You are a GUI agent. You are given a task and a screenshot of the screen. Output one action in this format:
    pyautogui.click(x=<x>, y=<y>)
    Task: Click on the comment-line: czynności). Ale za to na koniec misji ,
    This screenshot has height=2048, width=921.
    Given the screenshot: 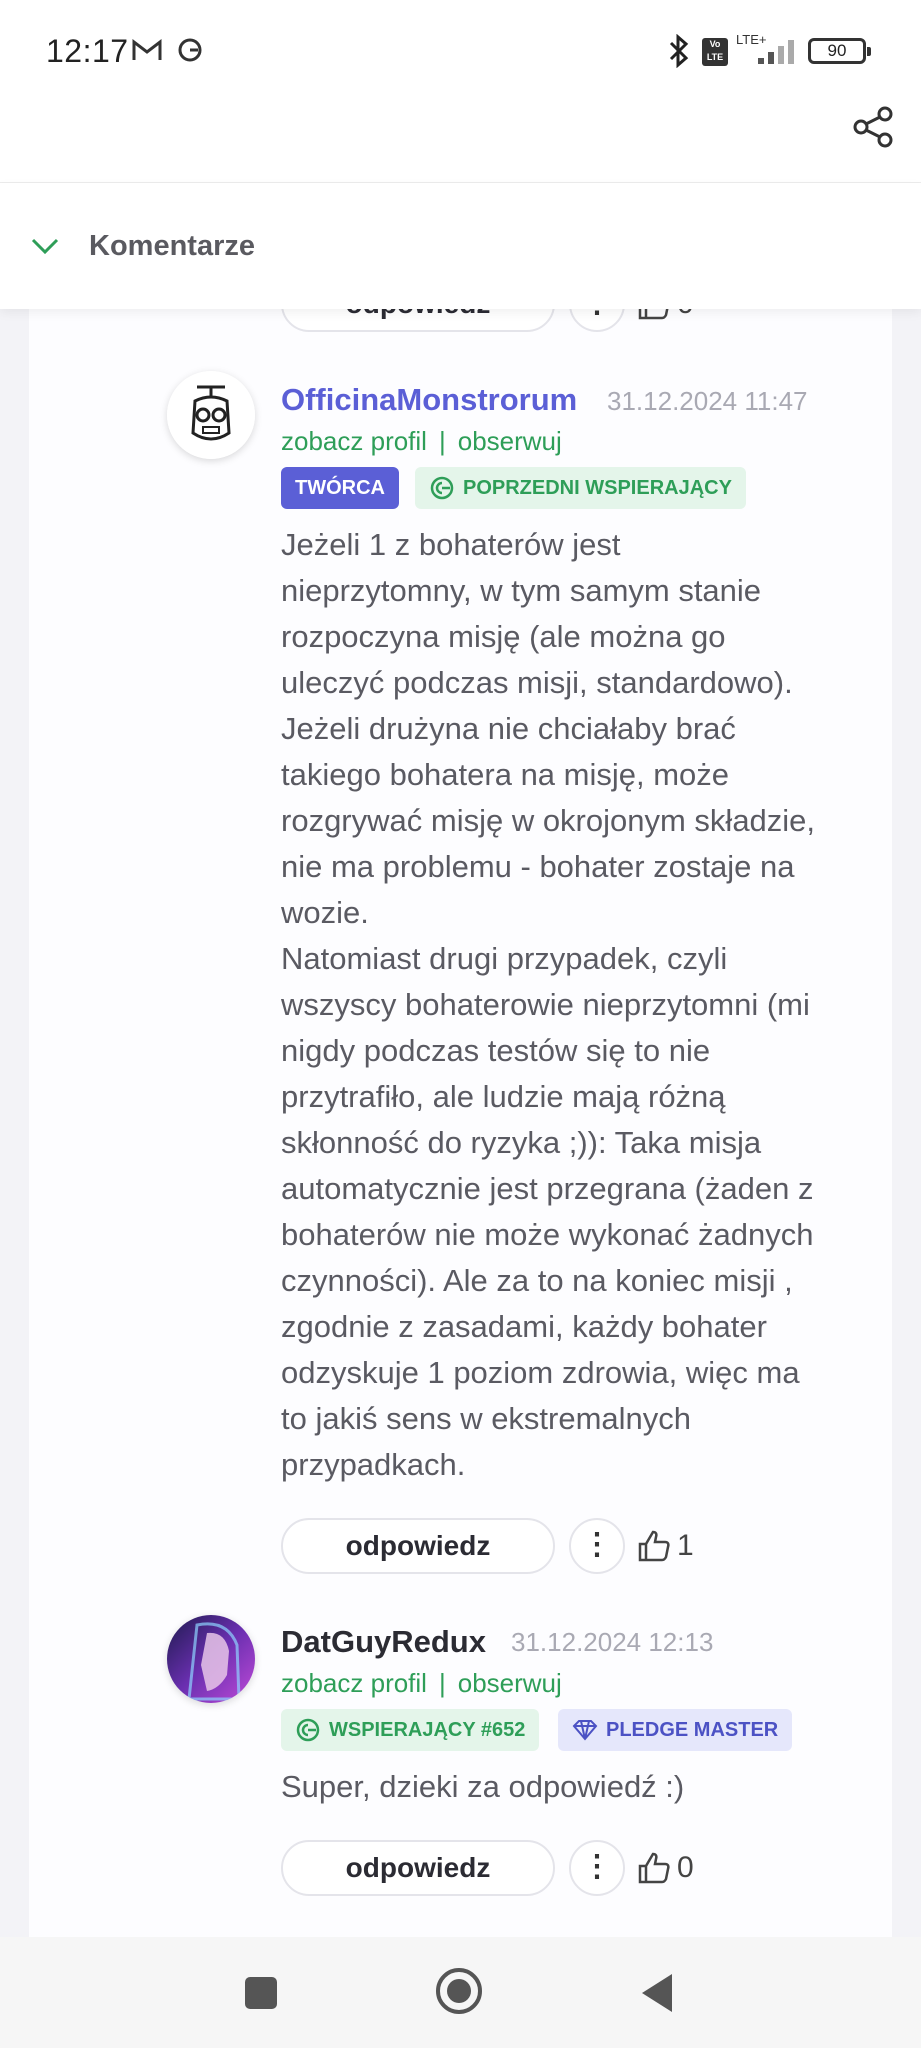 What is the action you would take?
    pyautogui.click(x=537, y=1280)
    